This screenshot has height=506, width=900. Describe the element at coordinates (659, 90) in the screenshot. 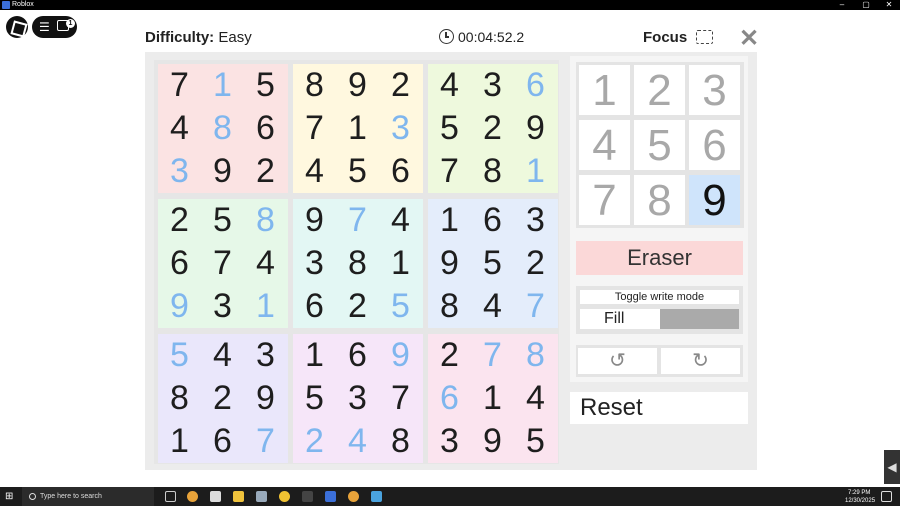

I see `number-key-2: 2` at that location.